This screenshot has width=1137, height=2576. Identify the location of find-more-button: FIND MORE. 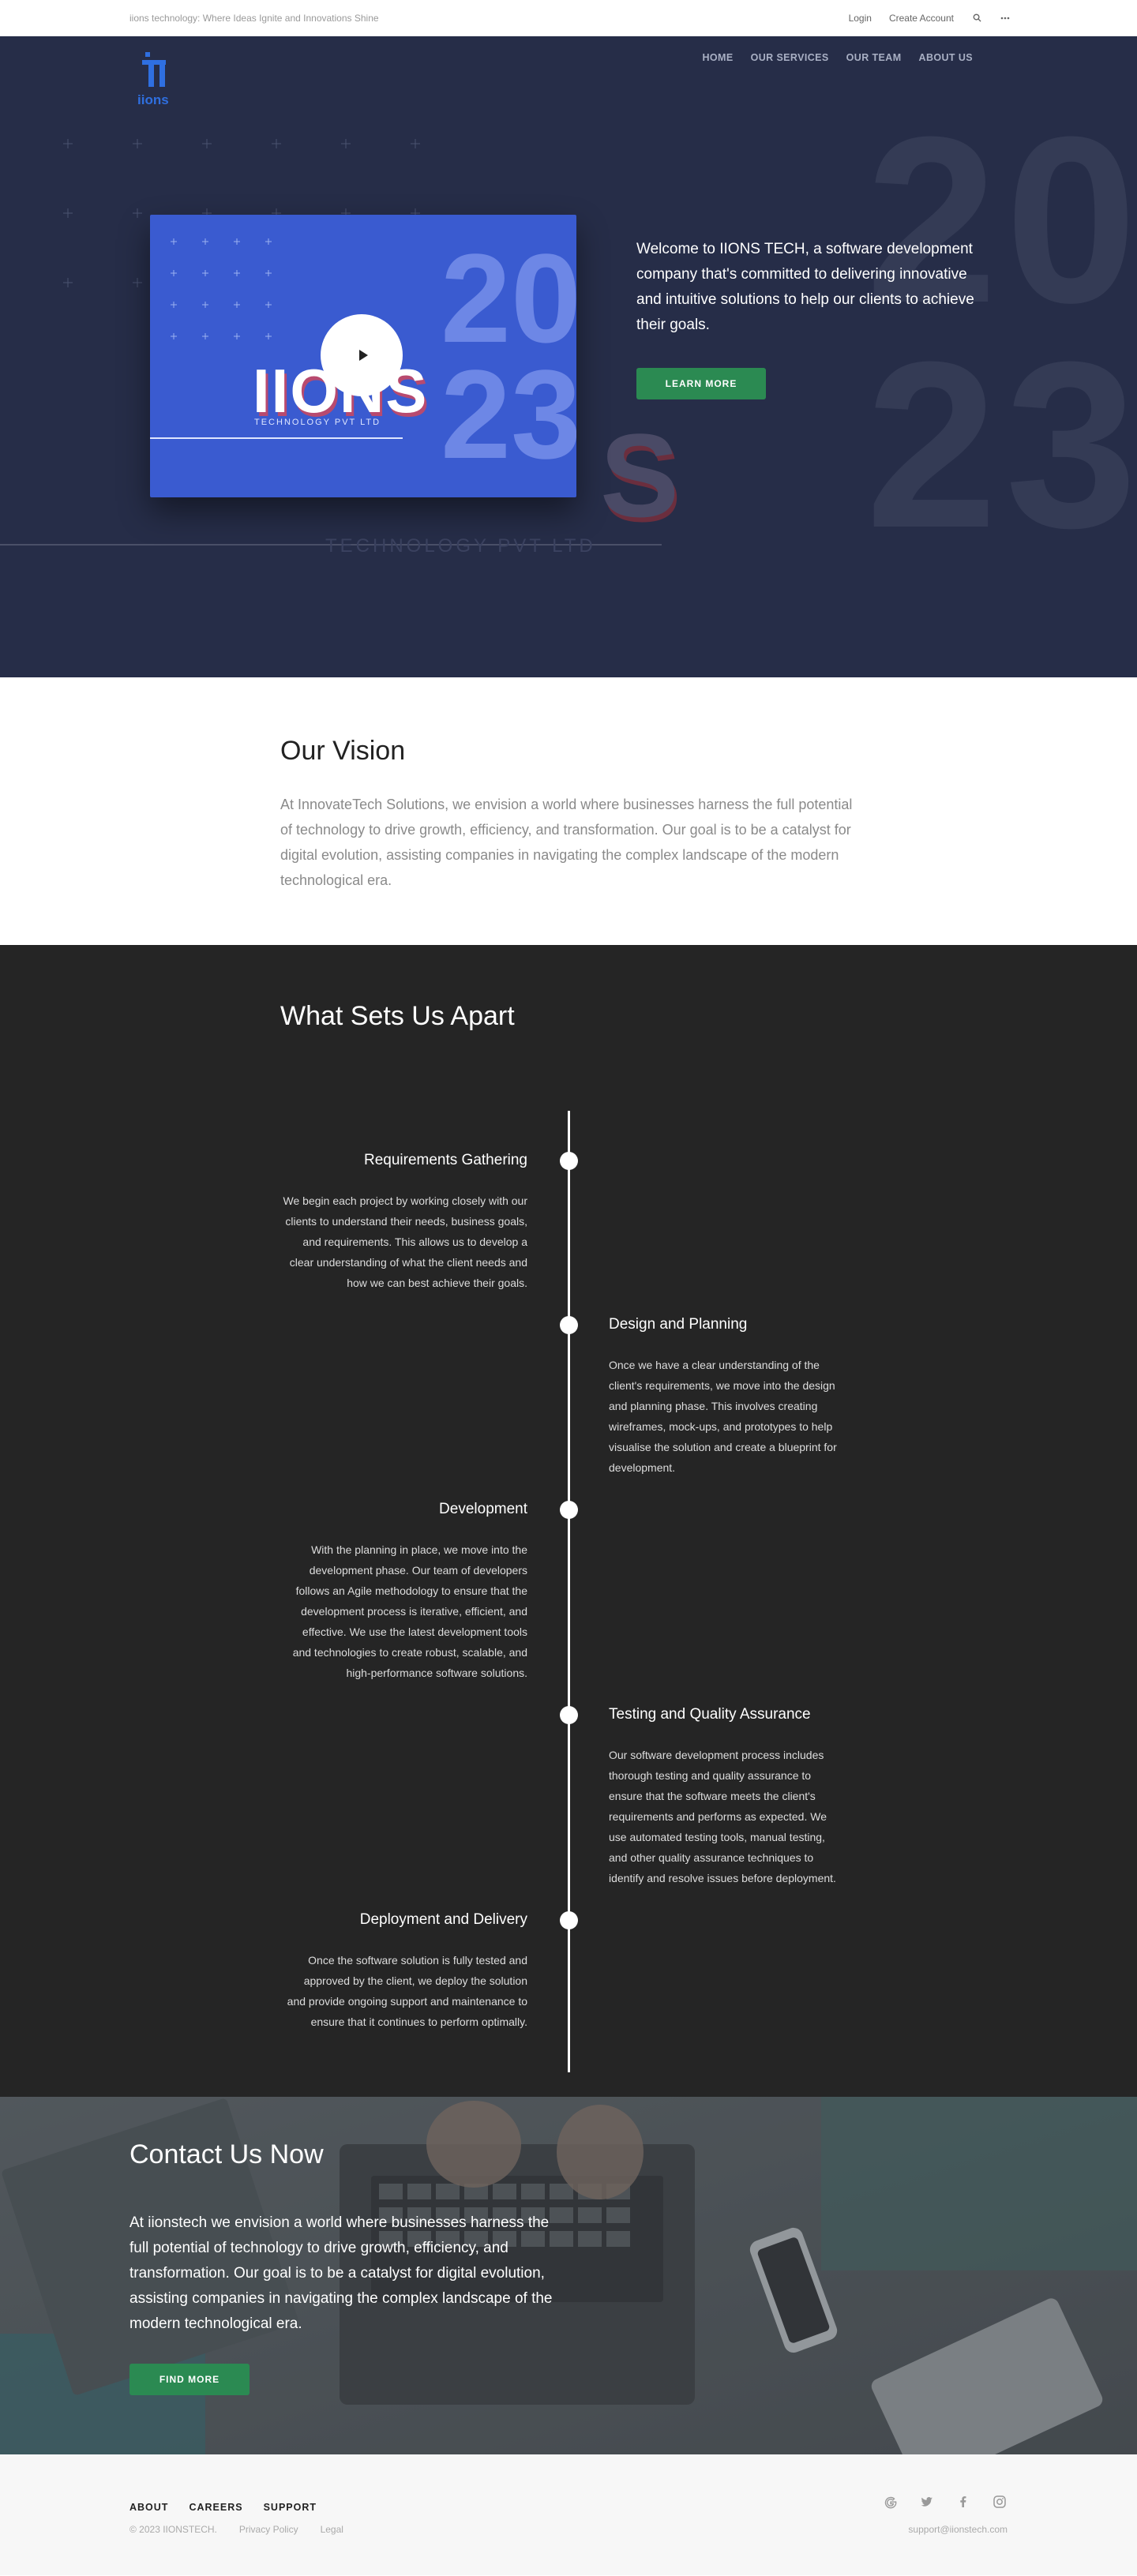
(190, 2379).